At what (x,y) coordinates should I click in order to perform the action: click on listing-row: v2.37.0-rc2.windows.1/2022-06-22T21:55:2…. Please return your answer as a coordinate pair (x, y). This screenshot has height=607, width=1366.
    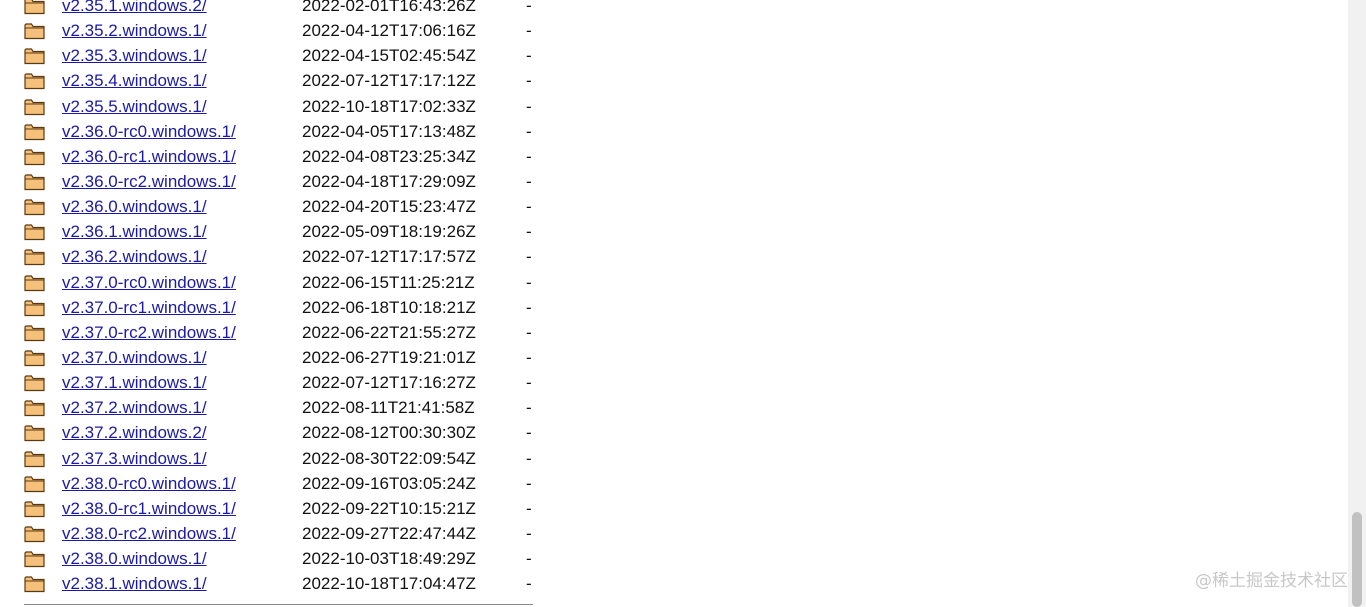
    Looking at the image, I should click on (674, 332).